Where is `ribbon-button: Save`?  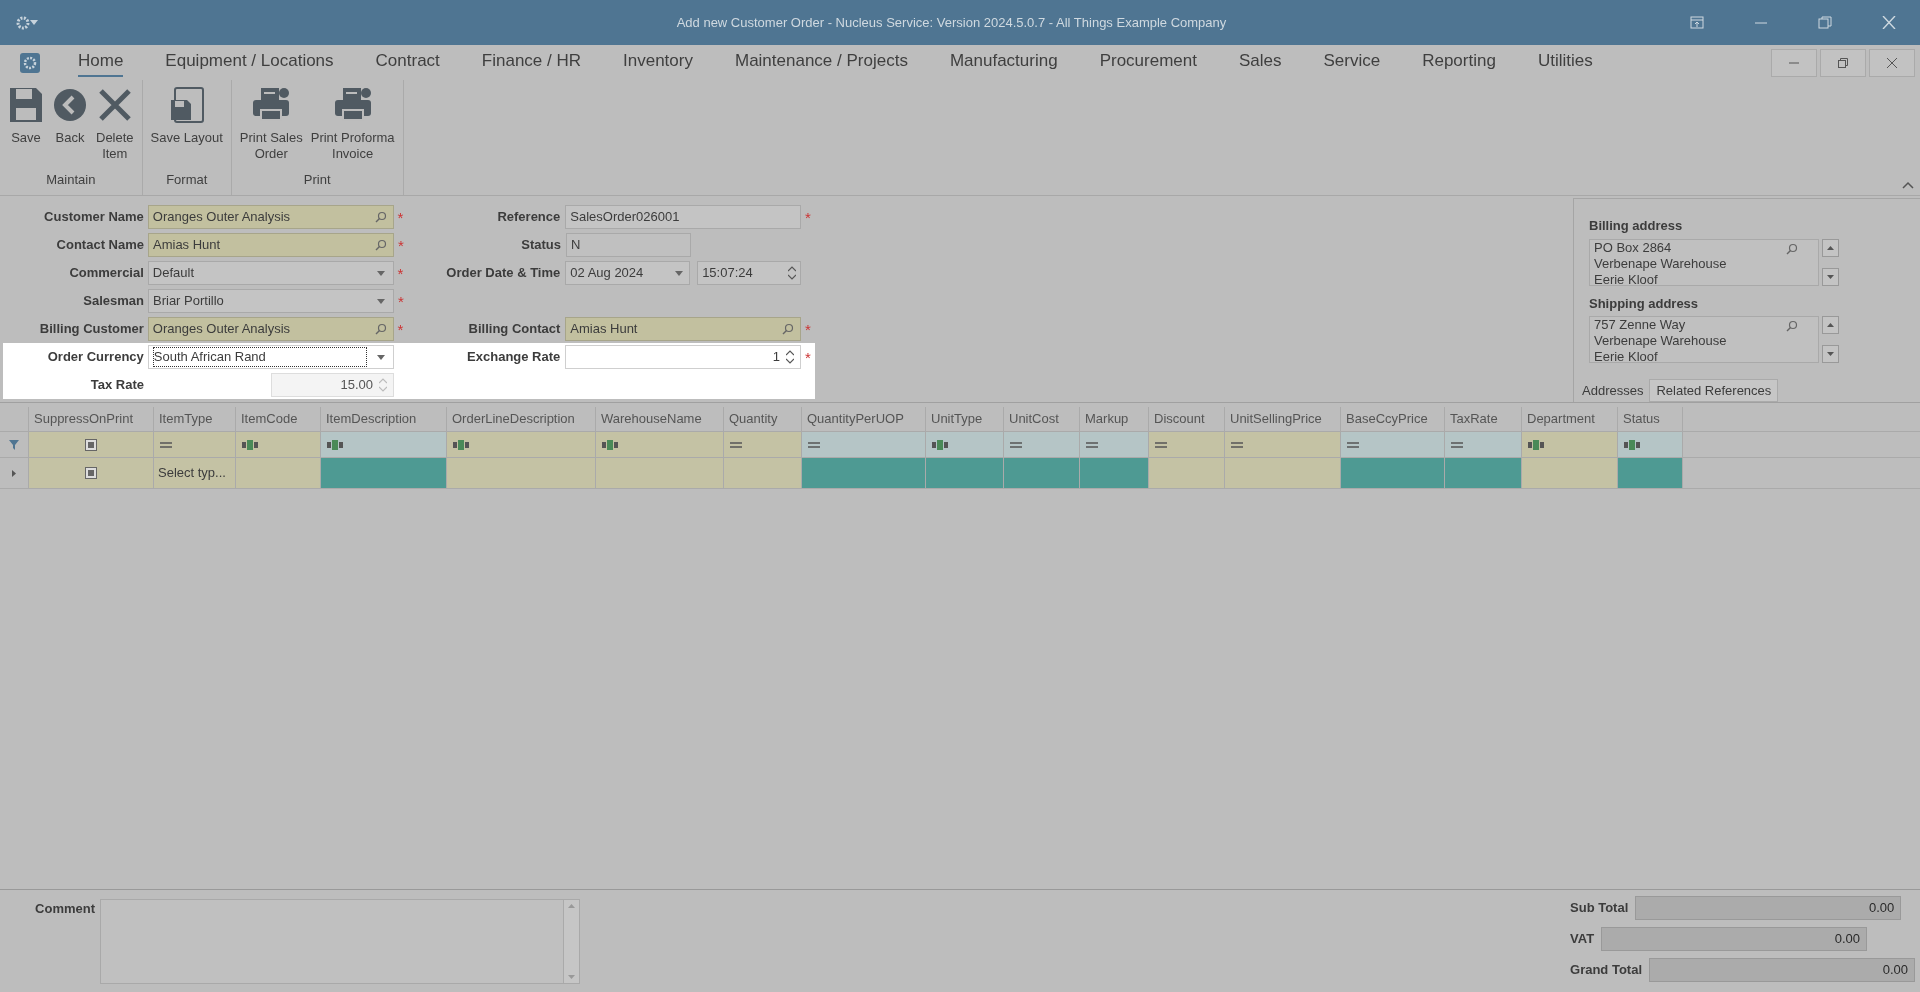
ribbon-button: Save is located at coordinates (26, 128).